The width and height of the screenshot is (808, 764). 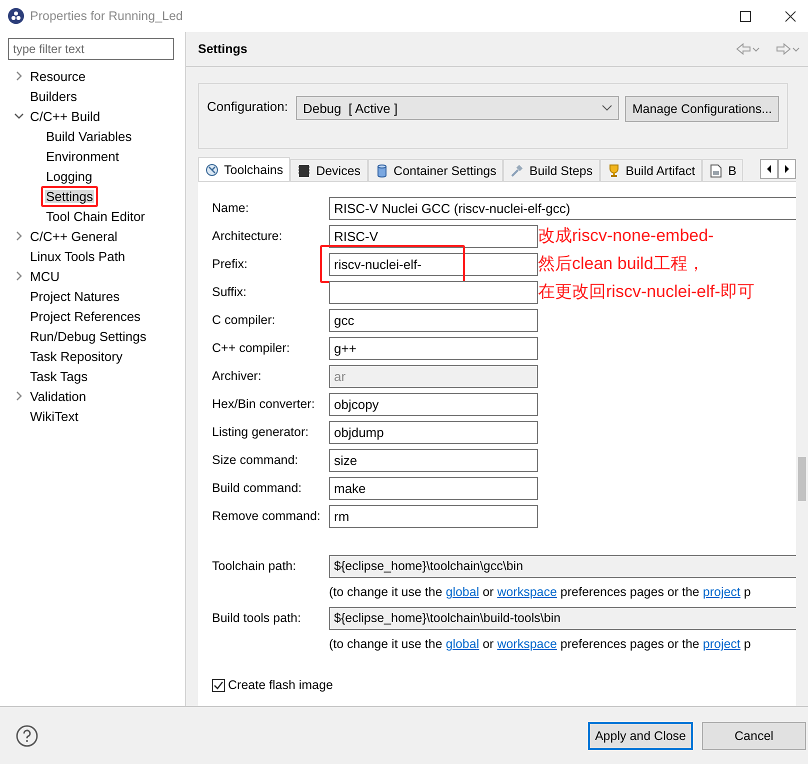 I want to click on tab: Toolchains, so click(x=244, y=169).